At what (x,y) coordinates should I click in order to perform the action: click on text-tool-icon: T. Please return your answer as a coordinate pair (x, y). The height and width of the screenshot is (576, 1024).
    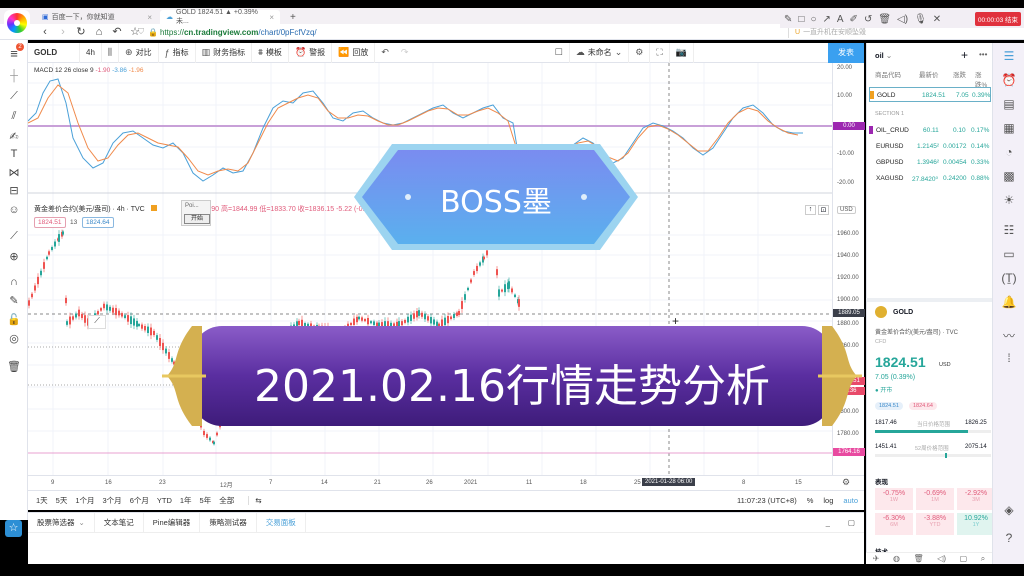
    Looking at the image, I should click on (14, 154).